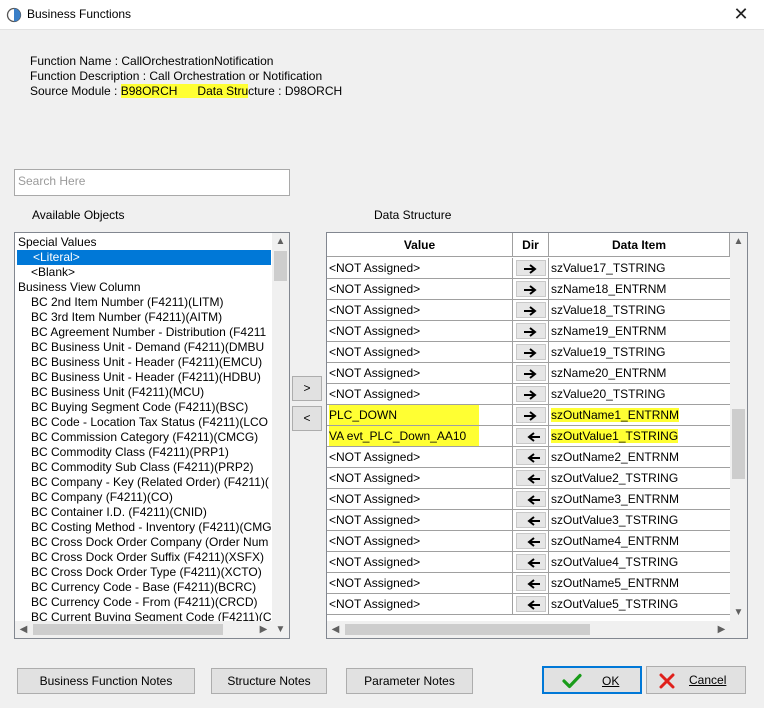 The image size is (764, 708). What do you see at coordinates (639, 268) in the screenshot?
I see `row-data-item-cell: szValue17_TSTRING` at bounding box center [639, 268].